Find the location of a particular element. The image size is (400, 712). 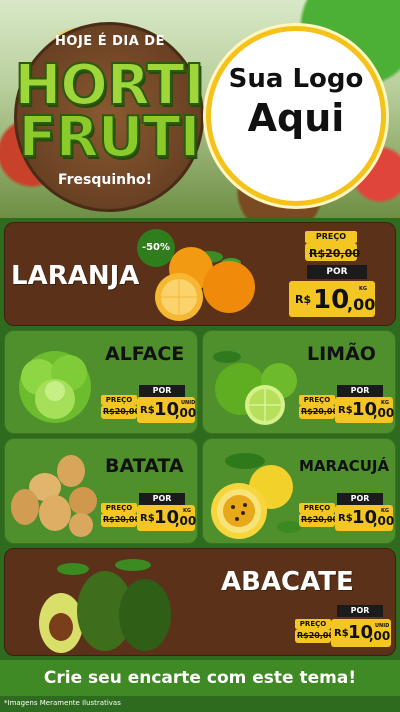

logo-text-line1: Sua Logo is located at coordinates (296, 79).